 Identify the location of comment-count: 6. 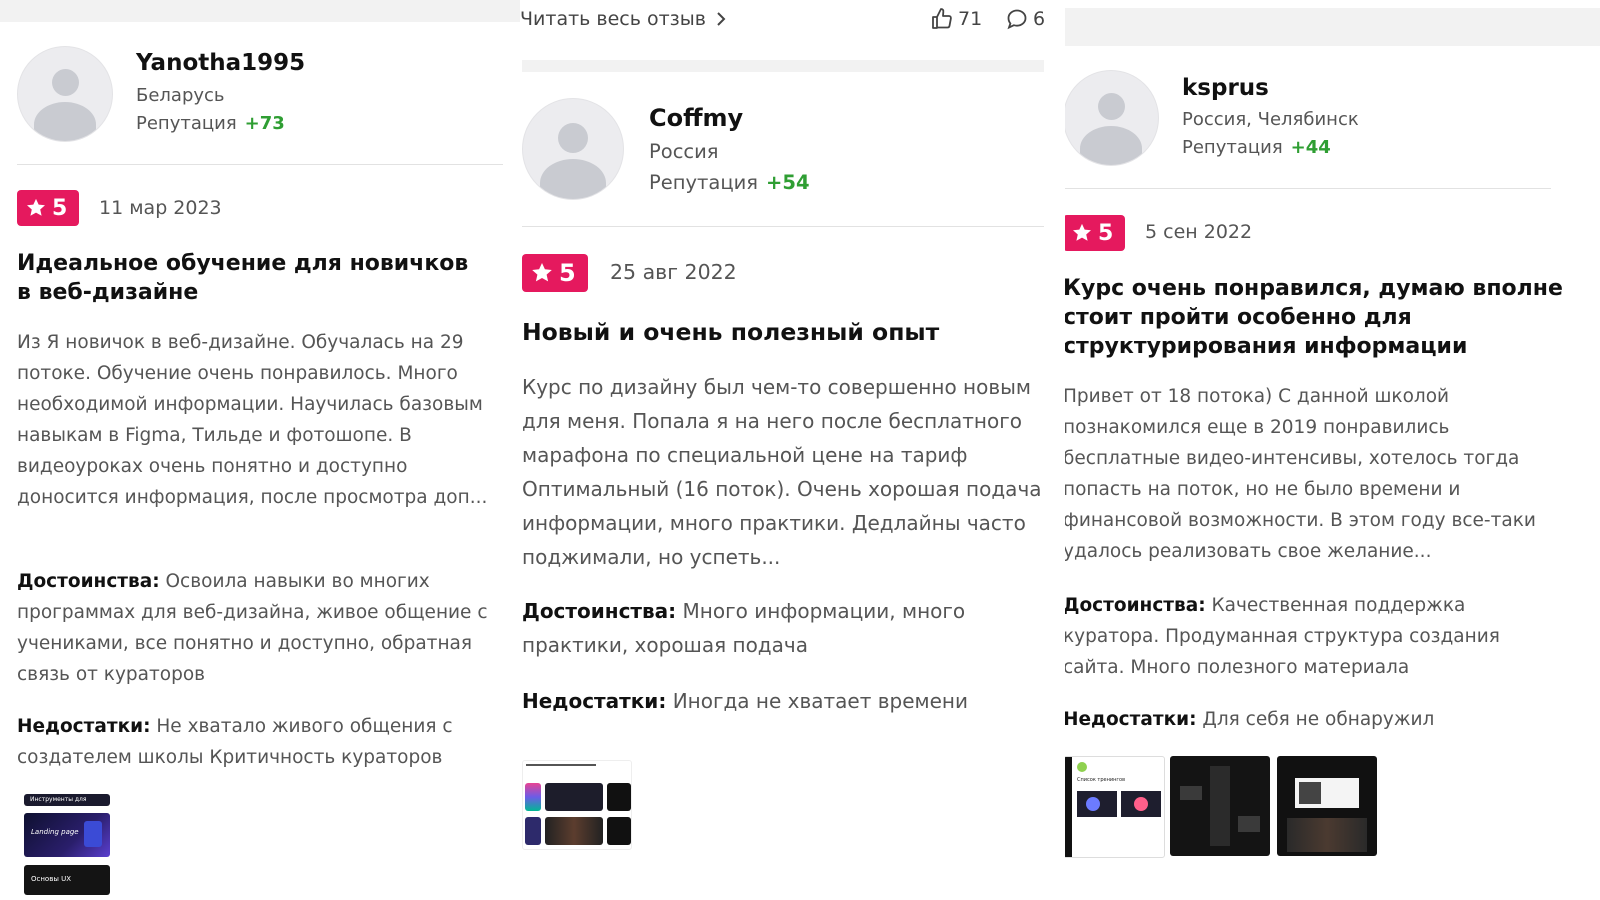
(1039, 19).